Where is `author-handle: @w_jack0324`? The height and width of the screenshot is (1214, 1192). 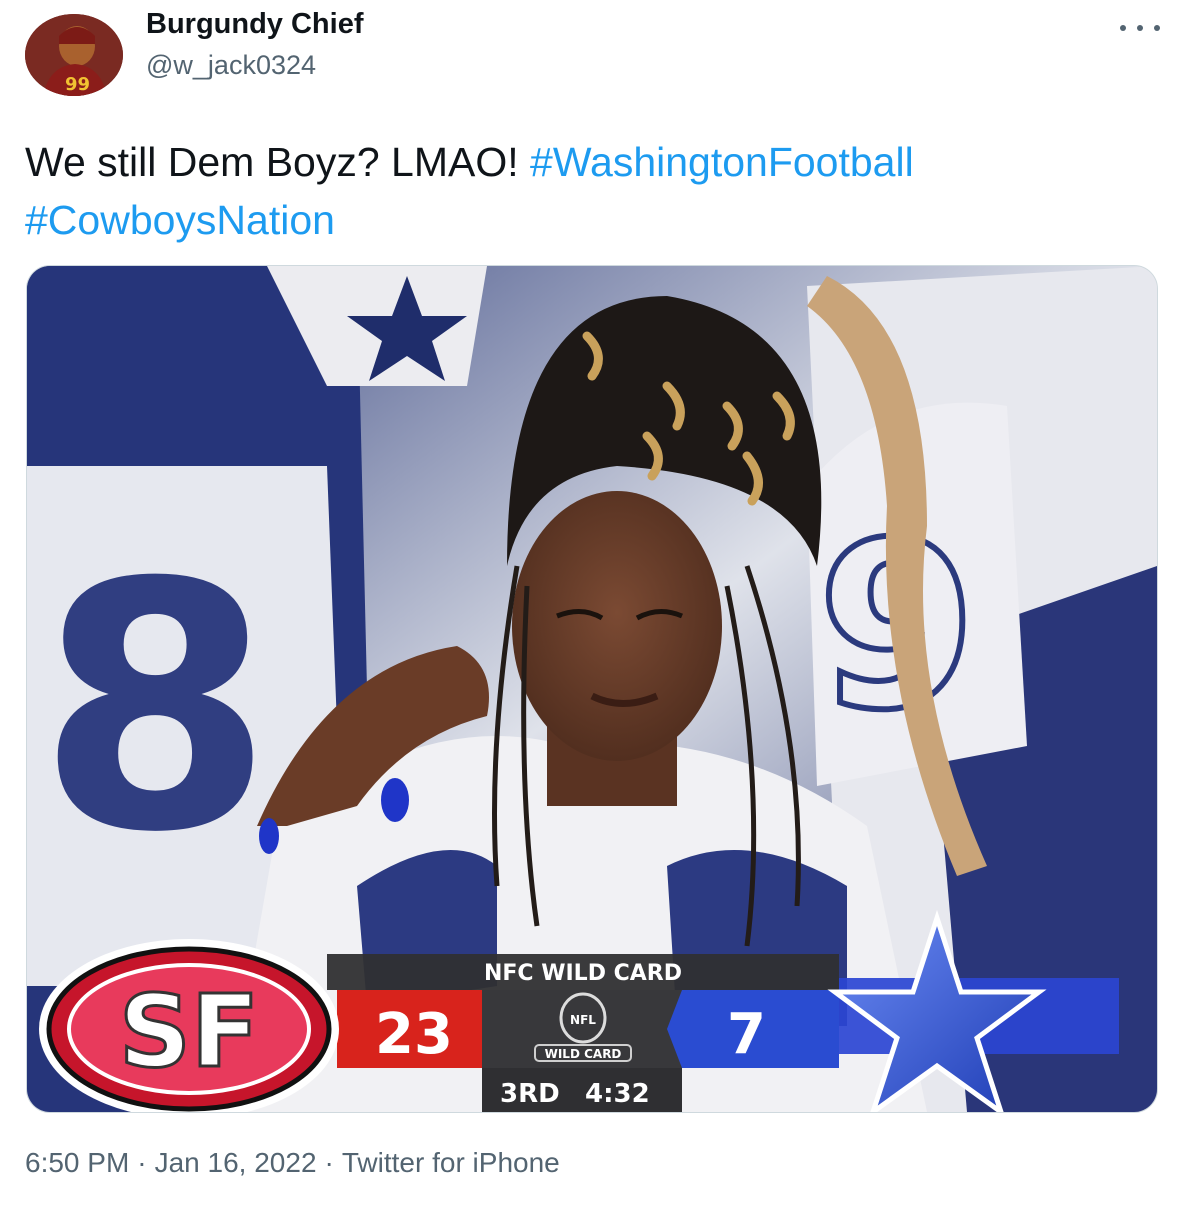 author-handle: @w_jack0324 is located at coordinates (231, 65).